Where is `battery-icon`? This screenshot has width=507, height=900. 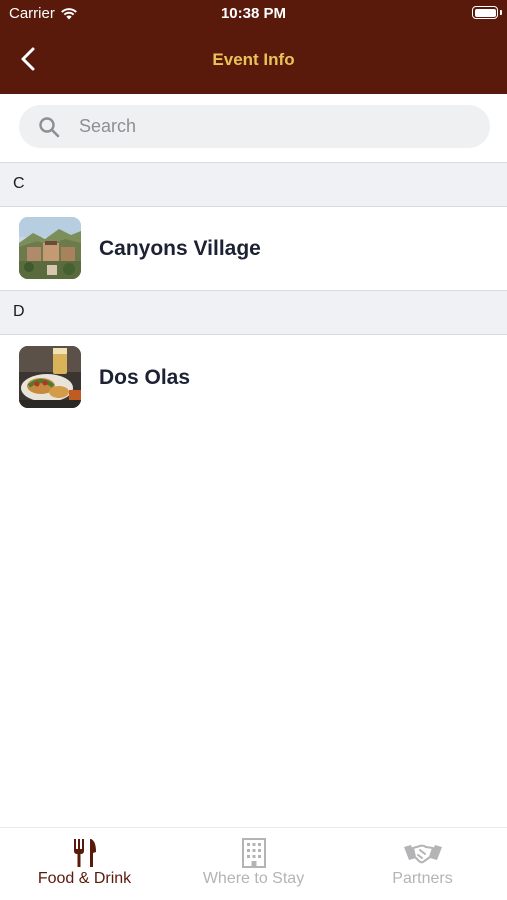
battery-icon is located at coordinates (485, 12).